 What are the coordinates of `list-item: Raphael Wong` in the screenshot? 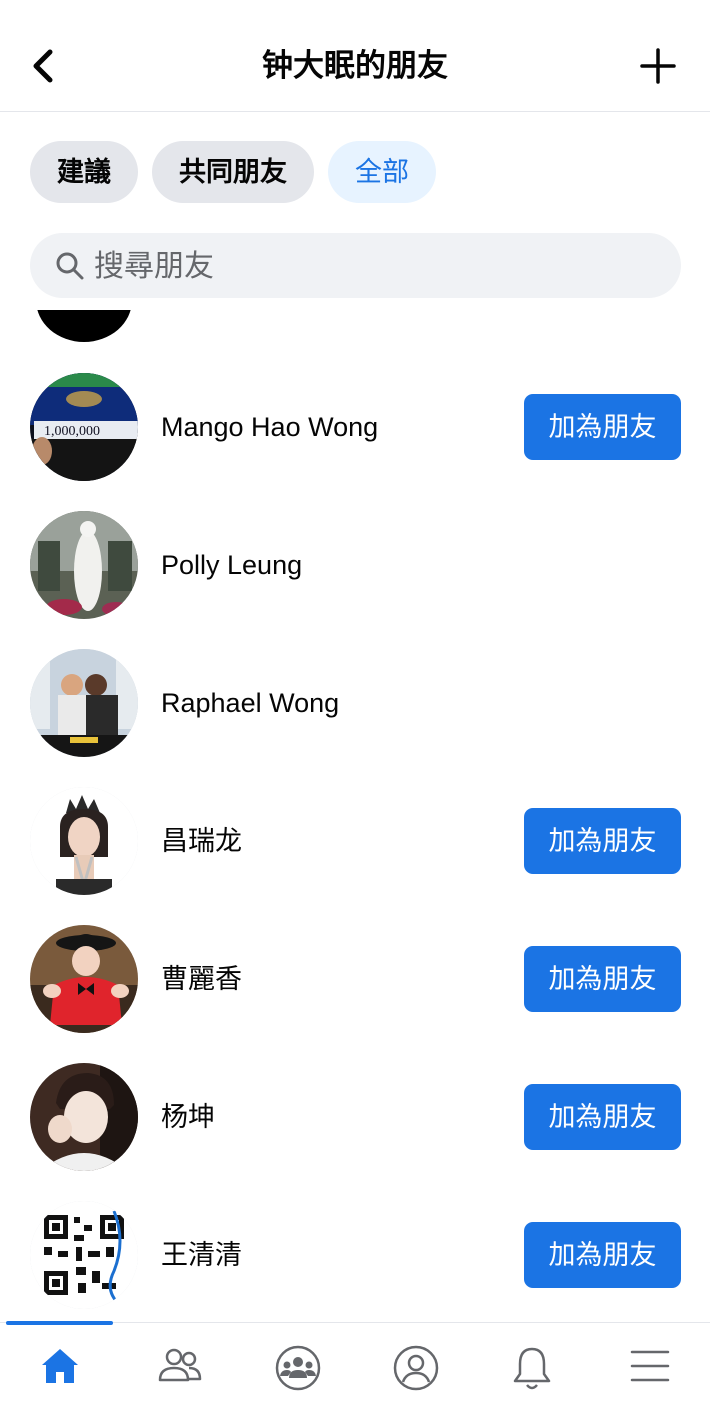 It's located at (355, 703).